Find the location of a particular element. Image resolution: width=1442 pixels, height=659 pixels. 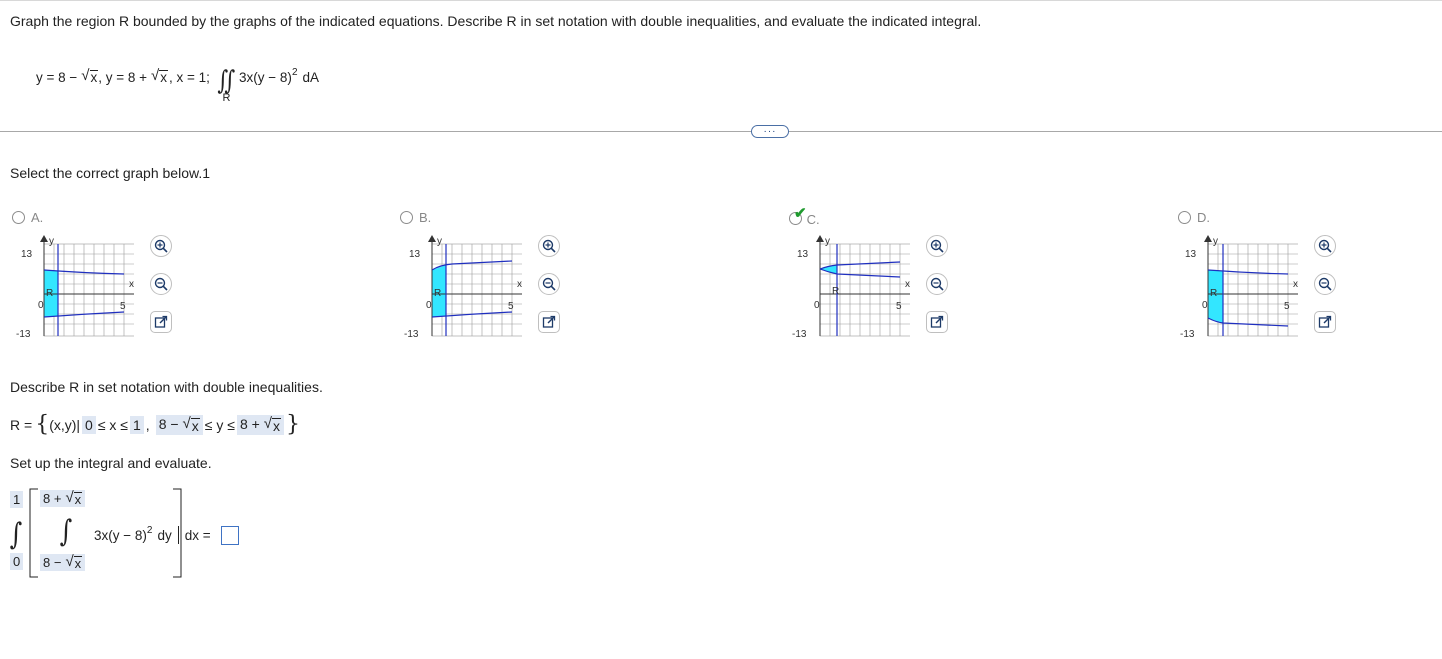

inner-upper-prefix: 8 + is located at coordinates (52, 499).